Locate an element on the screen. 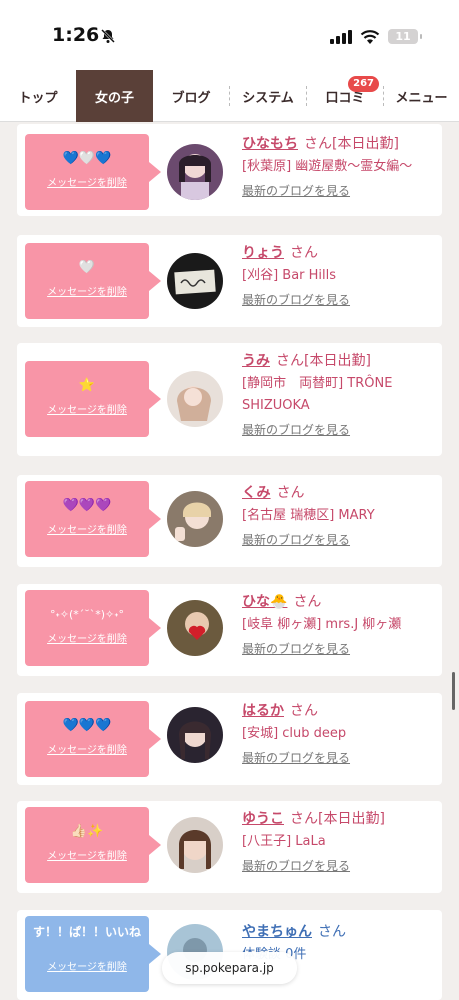 This screenshot has width=459, height=1000. shop-name: [秋葉原] 幽遊屋敷～霊女編～ is located at coordinates (327, 166).